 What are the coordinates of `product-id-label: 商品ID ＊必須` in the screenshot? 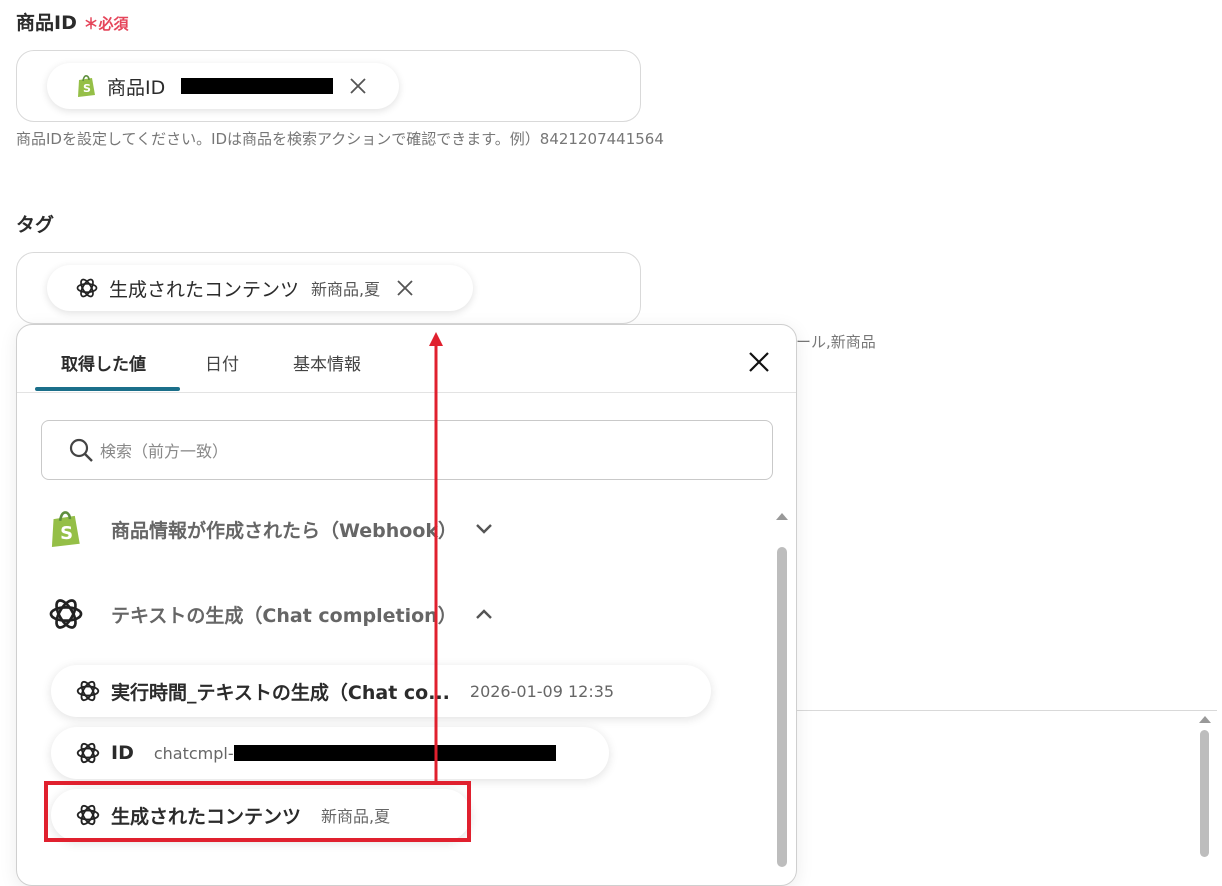 It's located at (72, 21).